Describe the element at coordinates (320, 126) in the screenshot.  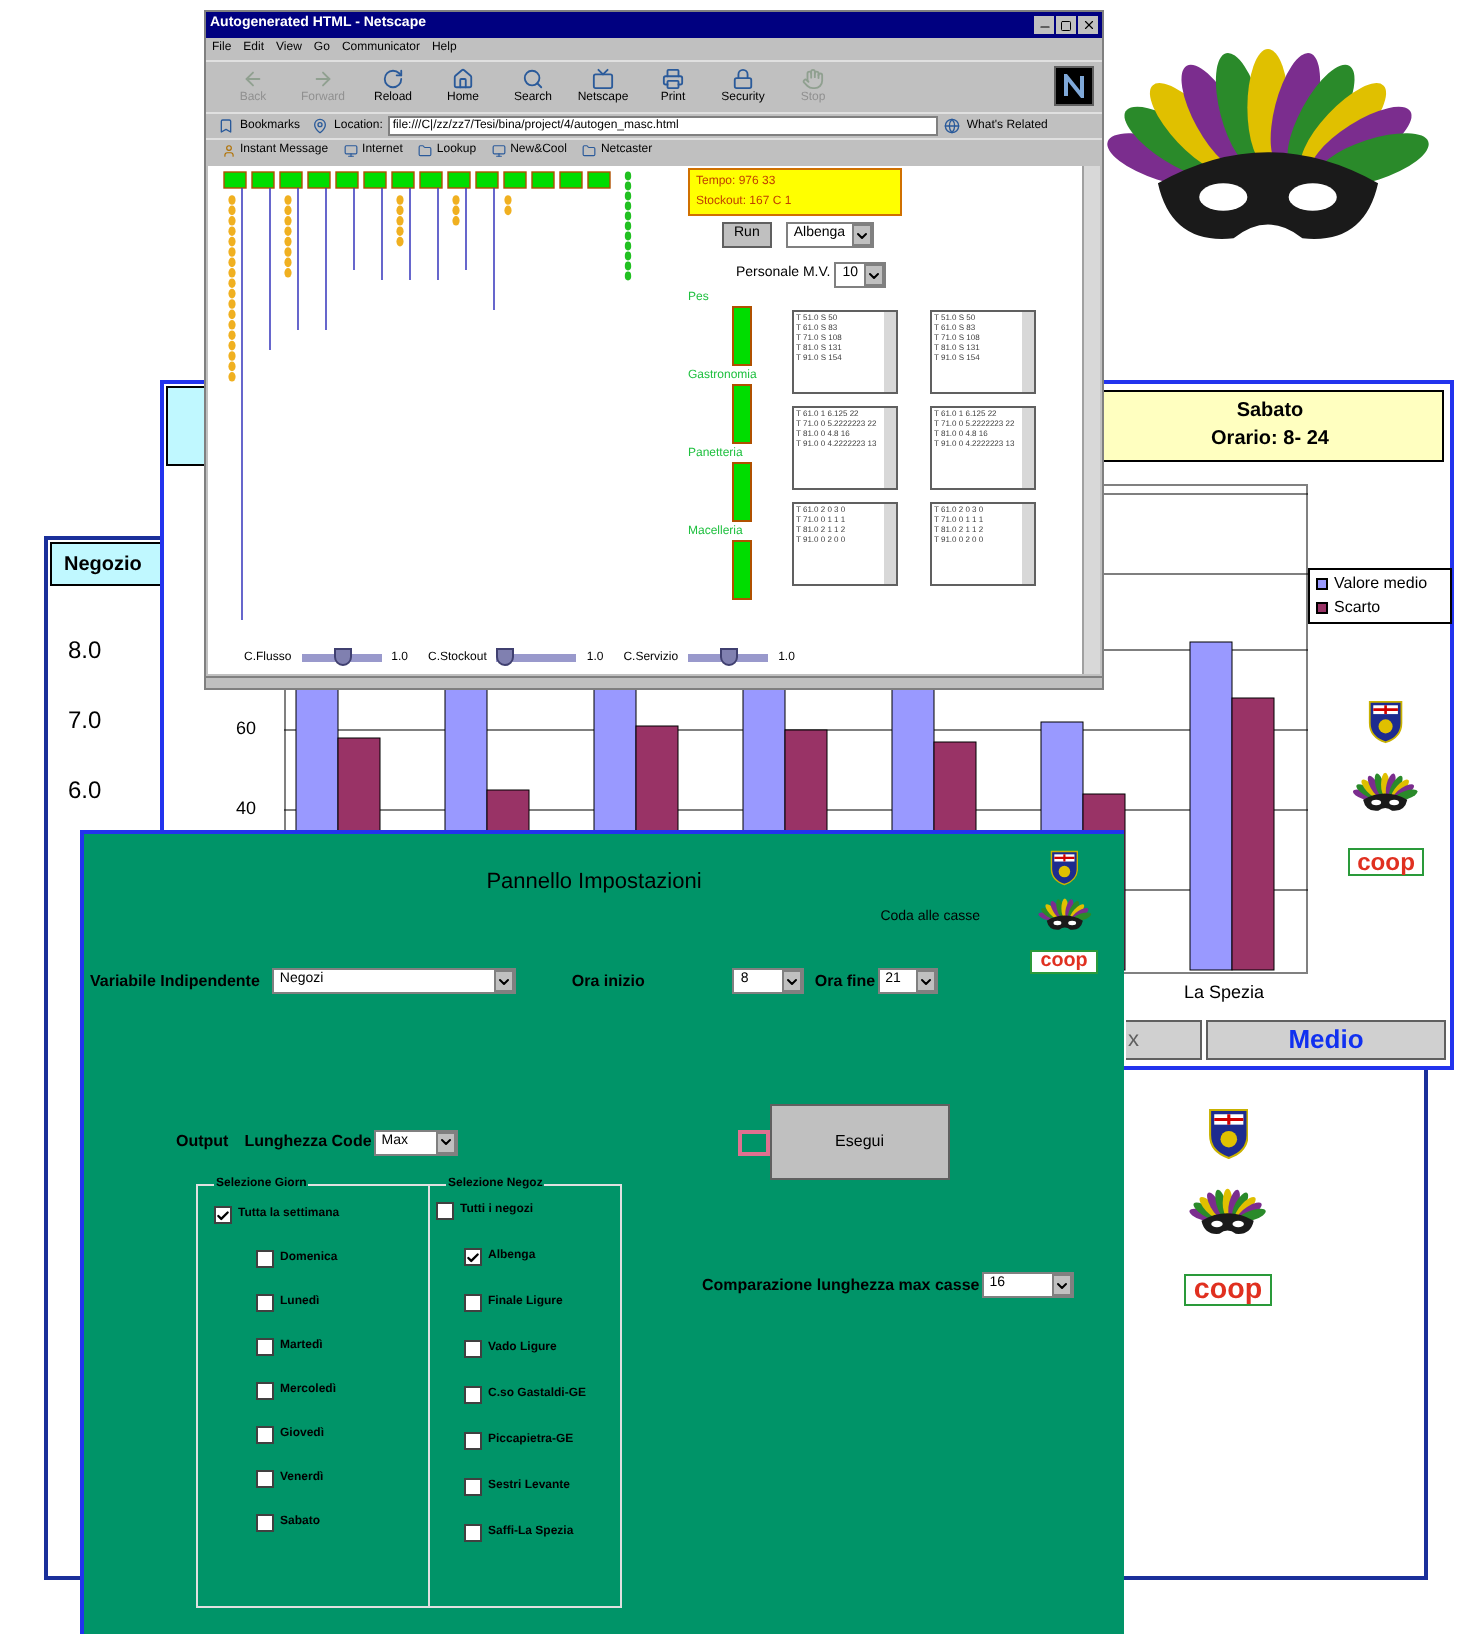
I see `location-icon` at that location.